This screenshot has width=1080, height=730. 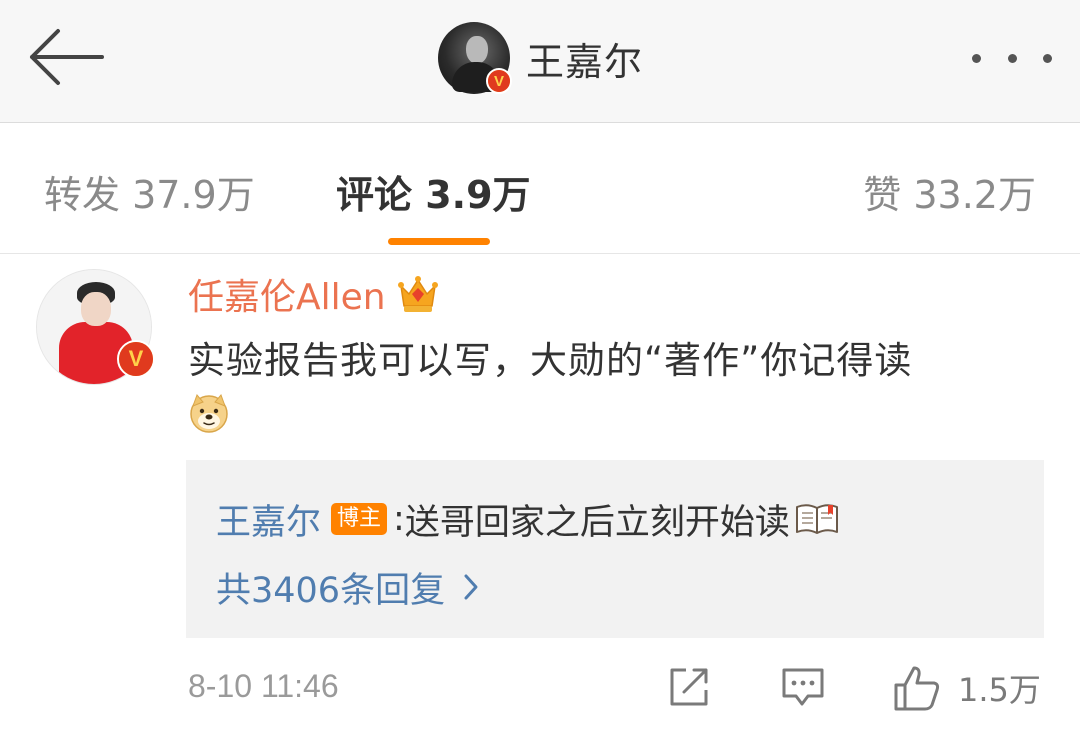 What do you see at coordinates (949, 191) in the screenshot?
I see `tab-likes: 赞 33.2万` at bounding box center [949, 191].